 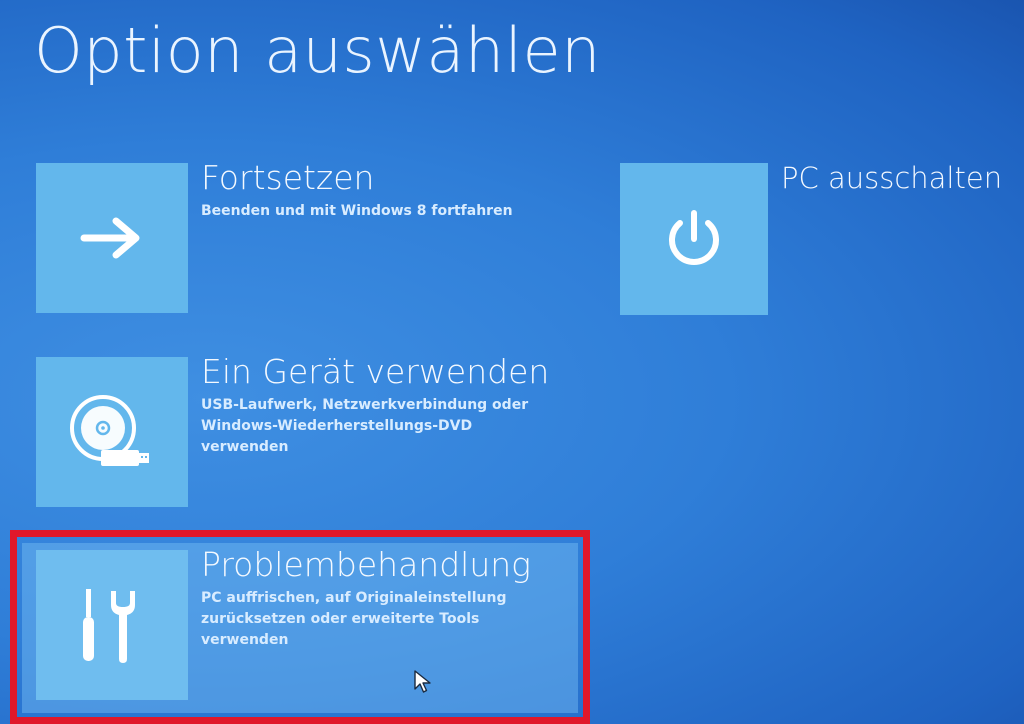 I want to click on disc-usb-icon, so click(x=109, y=430).